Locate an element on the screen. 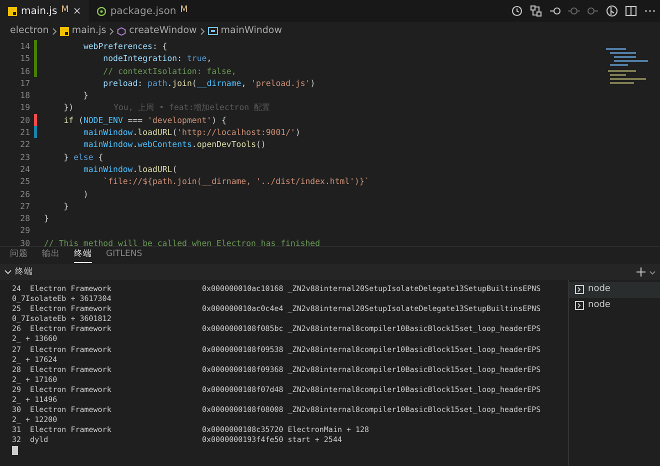 Image resolution: width=660 pixels, height=466 pixels. code-line: // contextIsolation: false, is located at coordinates (169, 70).